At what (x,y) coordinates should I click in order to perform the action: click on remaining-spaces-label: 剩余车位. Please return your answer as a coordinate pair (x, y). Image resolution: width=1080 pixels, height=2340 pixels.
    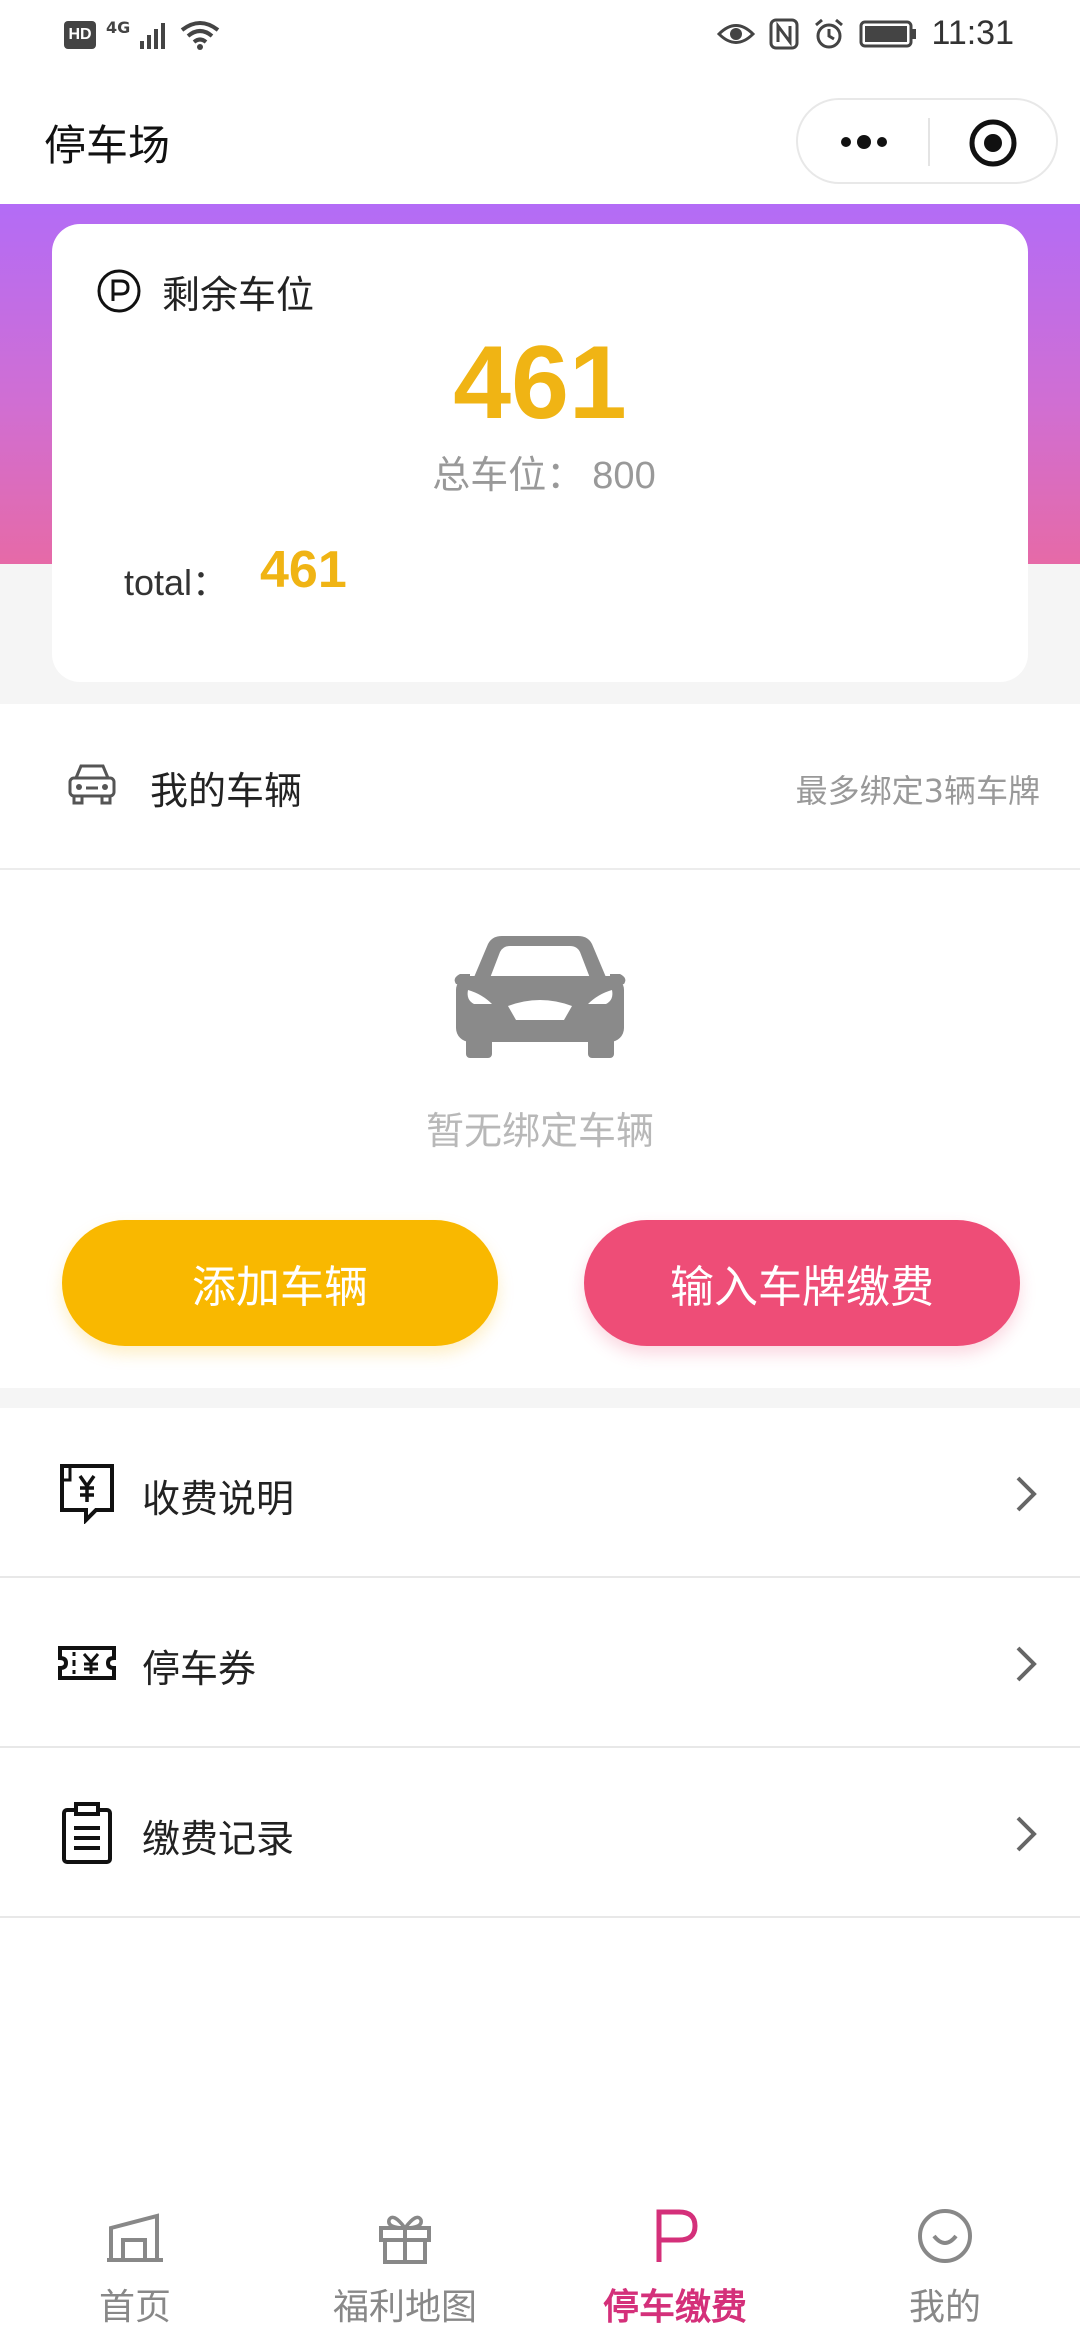
    Looking at the image, I should click on (238, 295).